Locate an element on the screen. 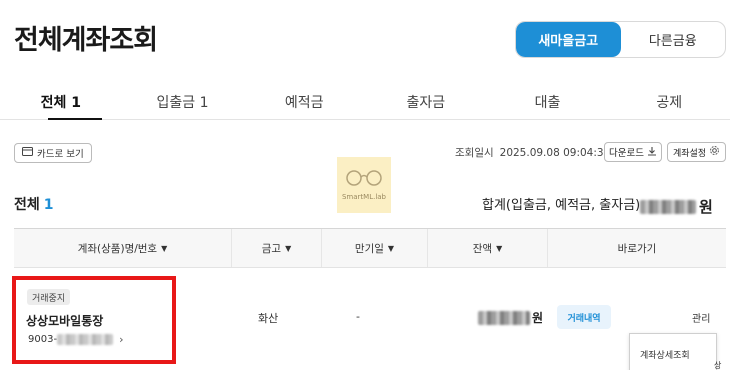 This screenshot has height=370, width=730. account-detail-label: 계좌상세조회 is located at coordinates (665, 356).